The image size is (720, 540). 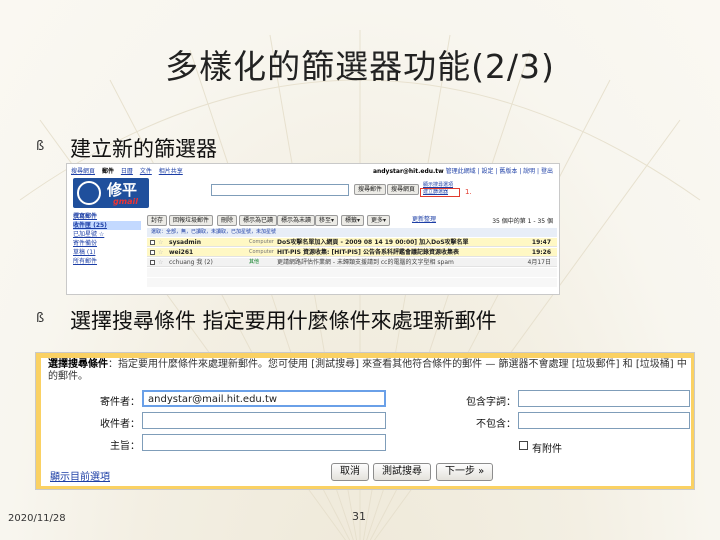 I want to click on sidebar-item-inbox: 收件匣 (25), so click(x=107, y=225).